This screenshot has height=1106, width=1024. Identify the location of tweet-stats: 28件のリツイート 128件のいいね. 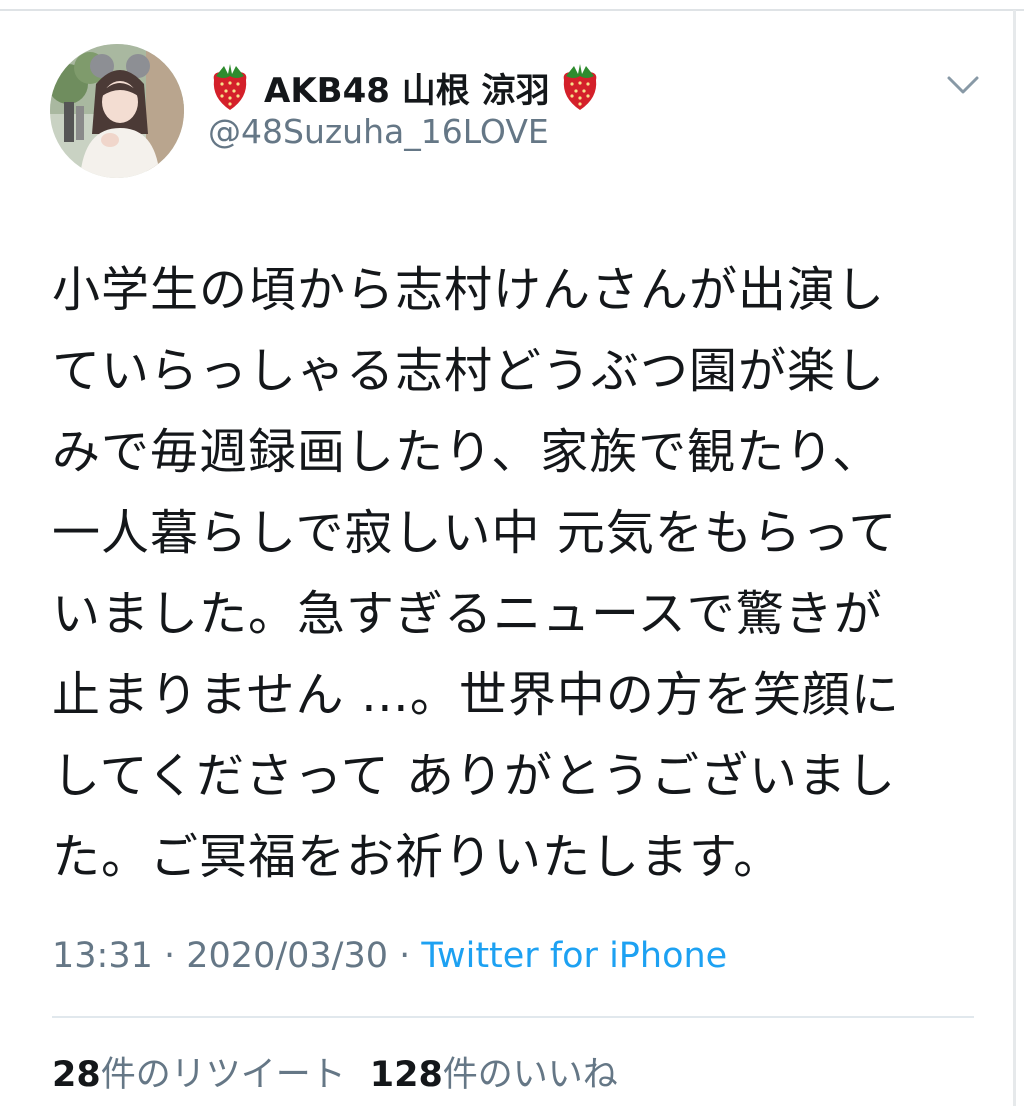
(335, 1071).